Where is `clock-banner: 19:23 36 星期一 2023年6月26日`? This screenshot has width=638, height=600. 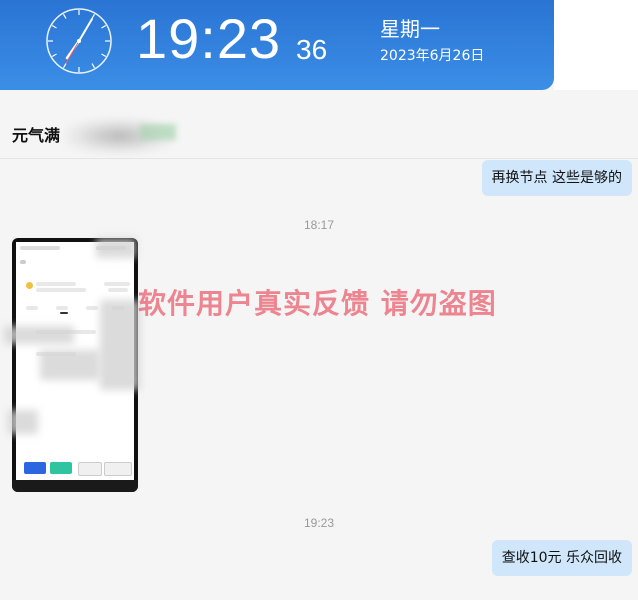 clock-banner: 19:23 36 星期一 2023年6月26日 is located at coordinates (277, 45).